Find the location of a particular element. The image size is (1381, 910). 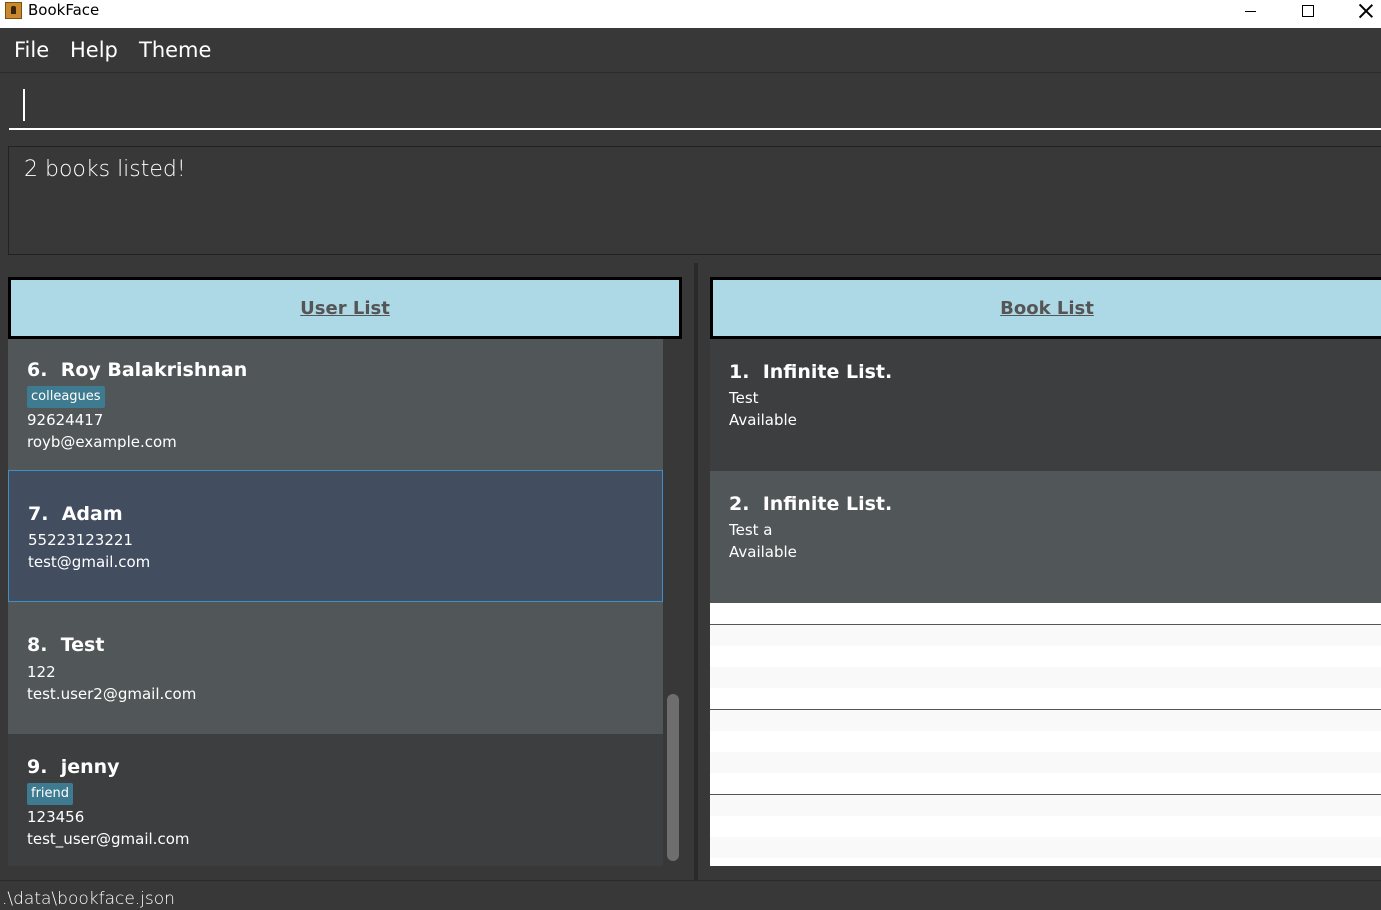

data-file-path: .\data\bookface.json is located at coordinates (88, 899).